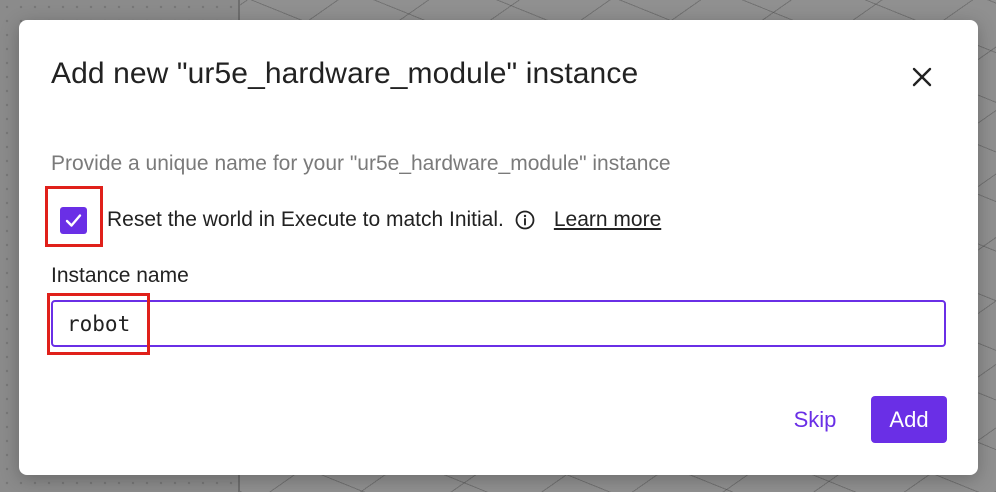  Describe the element at coordinates (607, 220) in the screenshot. I see `learn-more-link: Learn more` at that location.